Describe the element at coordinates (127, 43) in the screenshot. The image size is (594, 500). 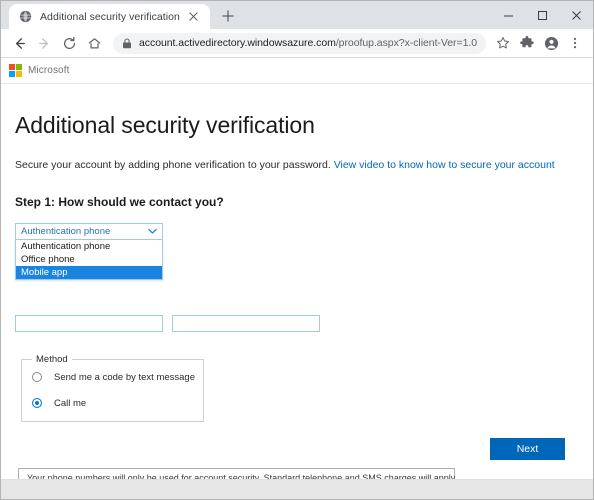
I see `lock-icon` at that location.